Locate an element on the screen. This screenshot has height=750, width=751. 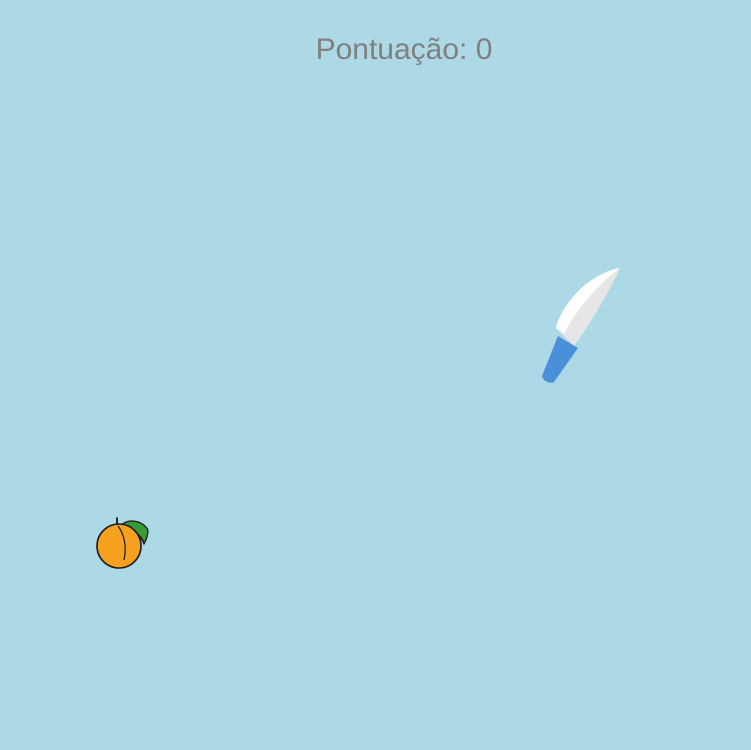
score-label: Pontuação: 0 is located at coordinates (404, 49).